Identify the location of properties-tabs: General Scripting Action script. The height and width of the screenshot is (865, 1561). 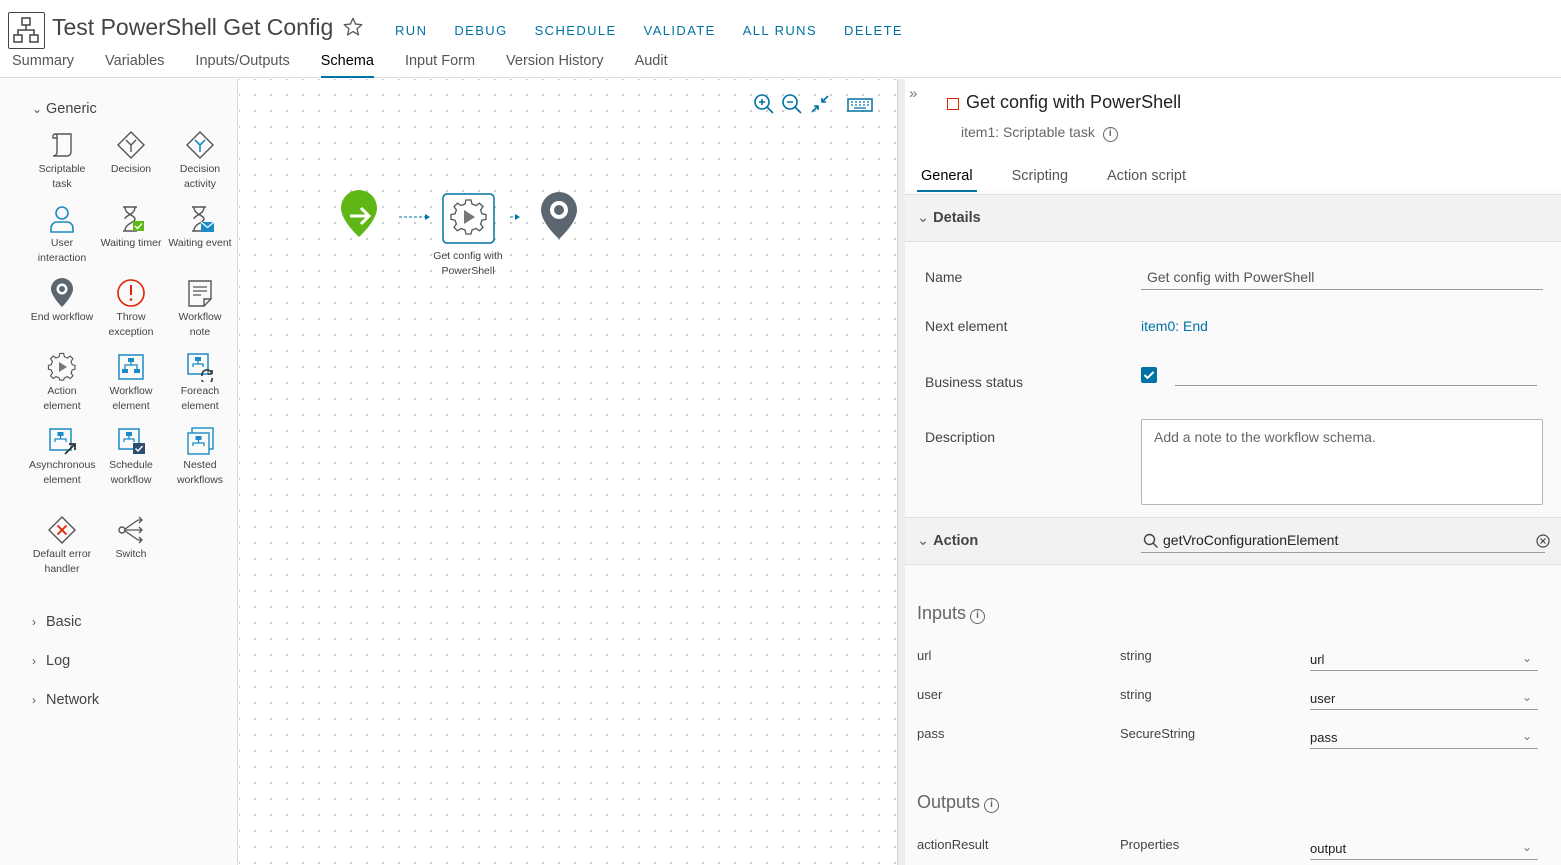
(1069, 180).